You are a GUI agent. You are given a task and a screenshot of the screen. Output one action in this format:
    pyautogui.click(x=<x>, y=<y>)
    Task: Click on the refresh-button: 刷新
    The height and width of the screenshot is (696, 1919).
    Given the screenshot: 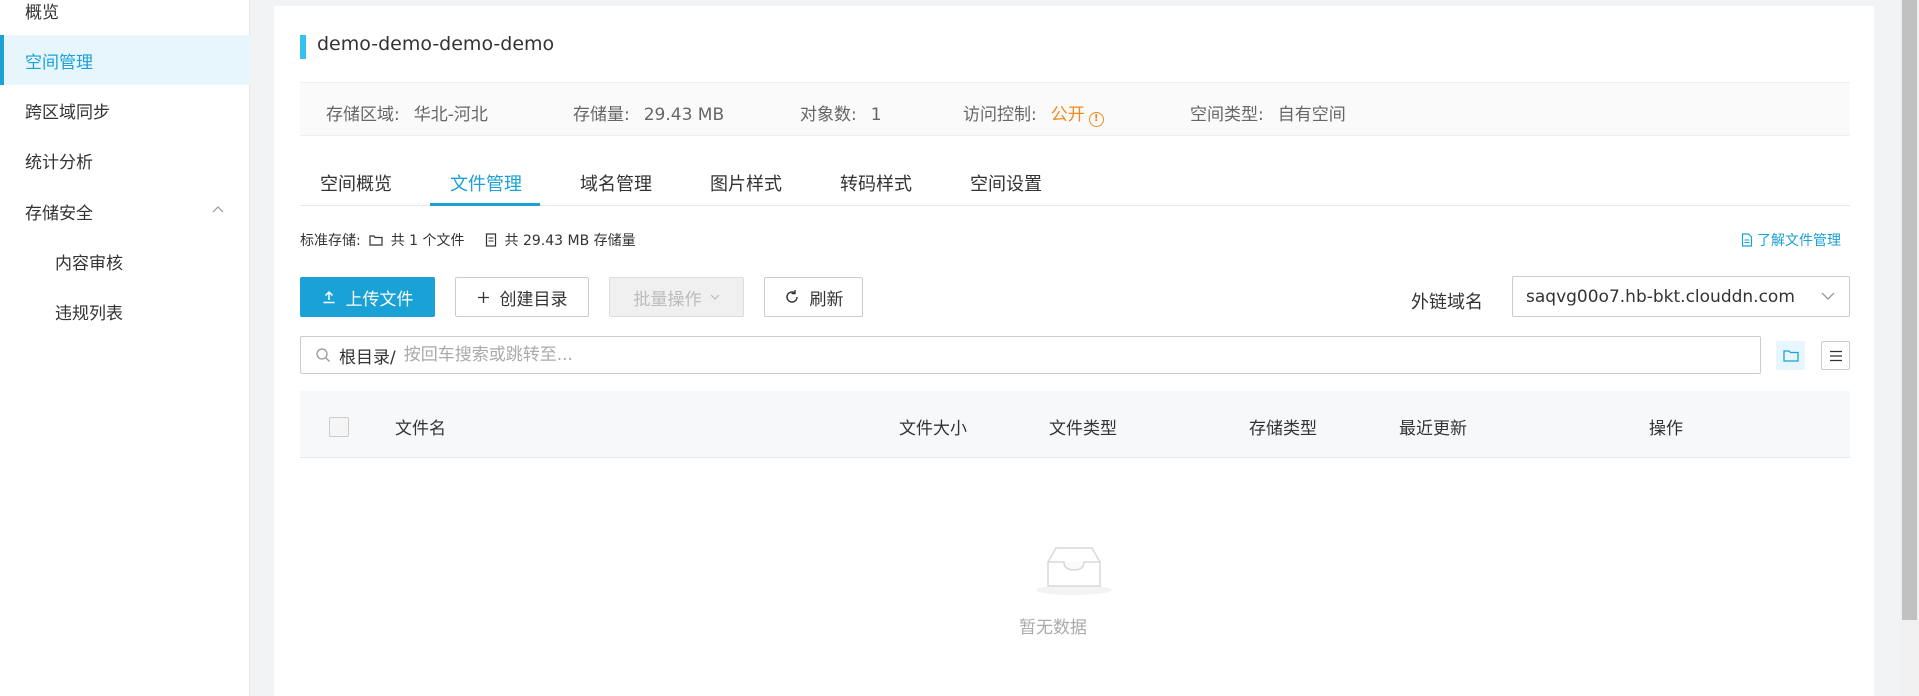 What is the action you would take?
    pyautogui.click(x=813, y=297)
    